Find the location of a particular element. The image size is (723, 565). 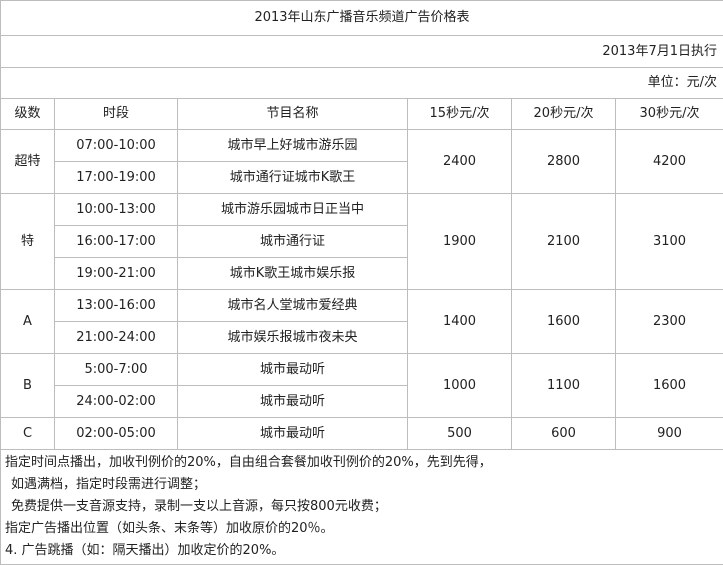

price-30s-cell: 2300 is located at coordinates (669, 322).